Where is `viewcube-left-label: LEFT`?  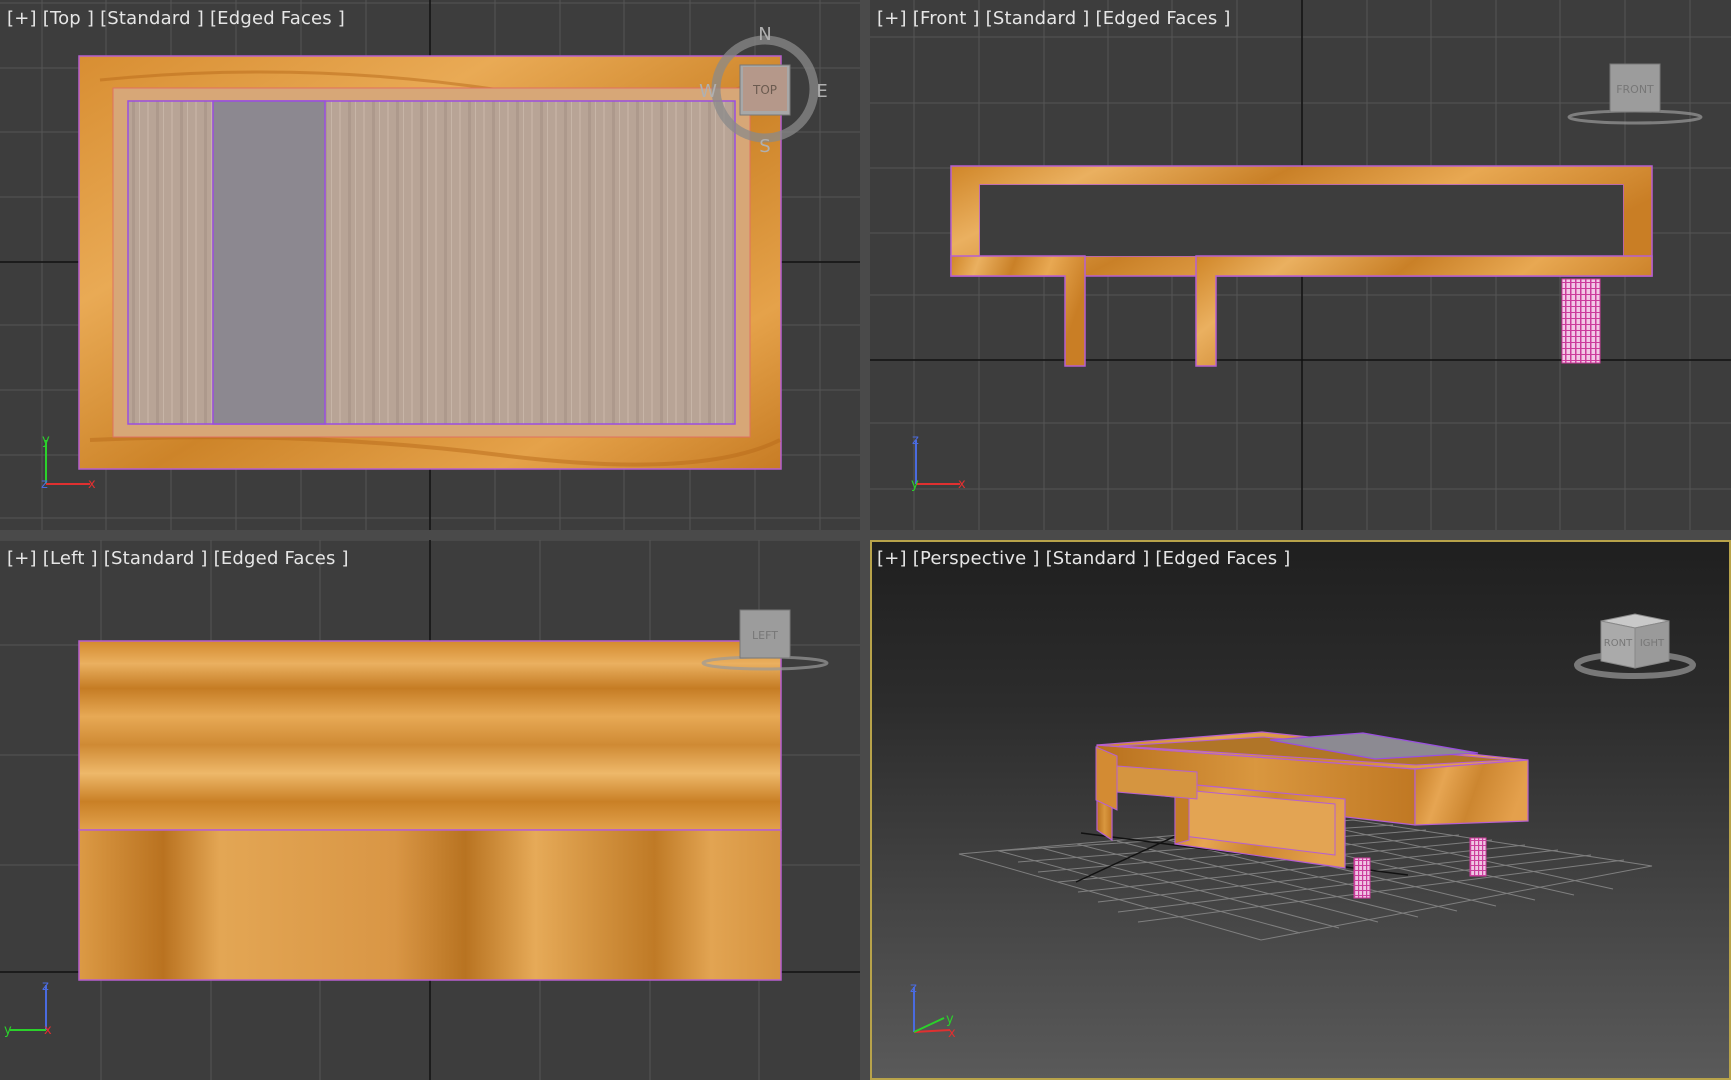
viewcube-left-label: LEFT is located at coordinates (765, 635).